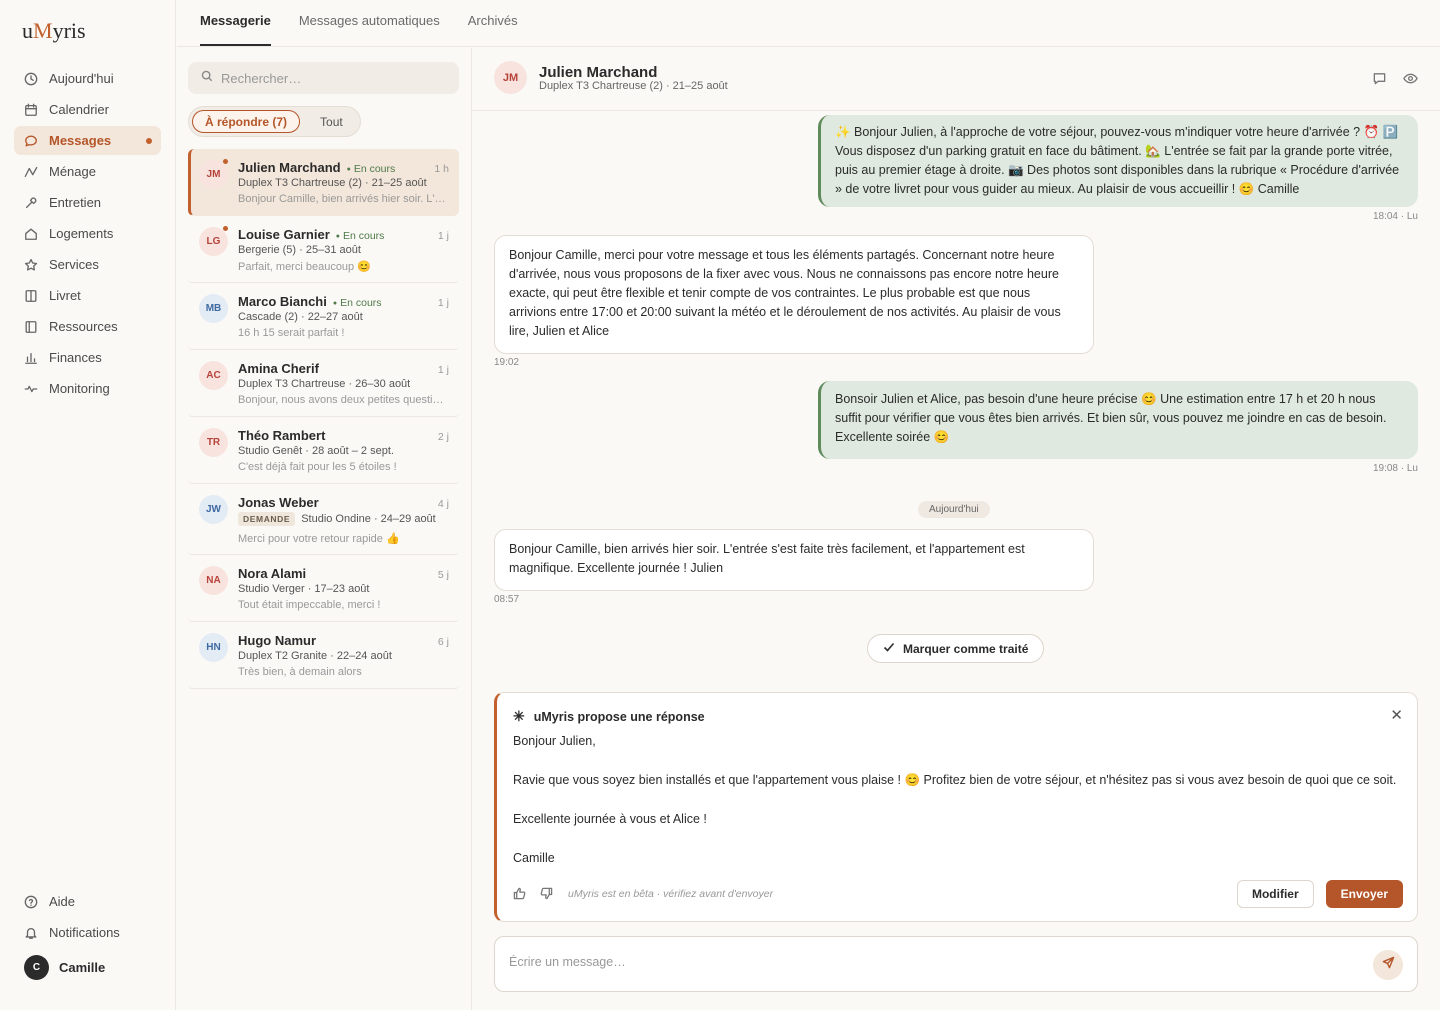 The width and height of the screenshot is (1440, 1010). What do you see at coordinates (235, 29) in the screenshot?
I see `tab-messagerie: Messagerie` at bounding box center [235, 29].